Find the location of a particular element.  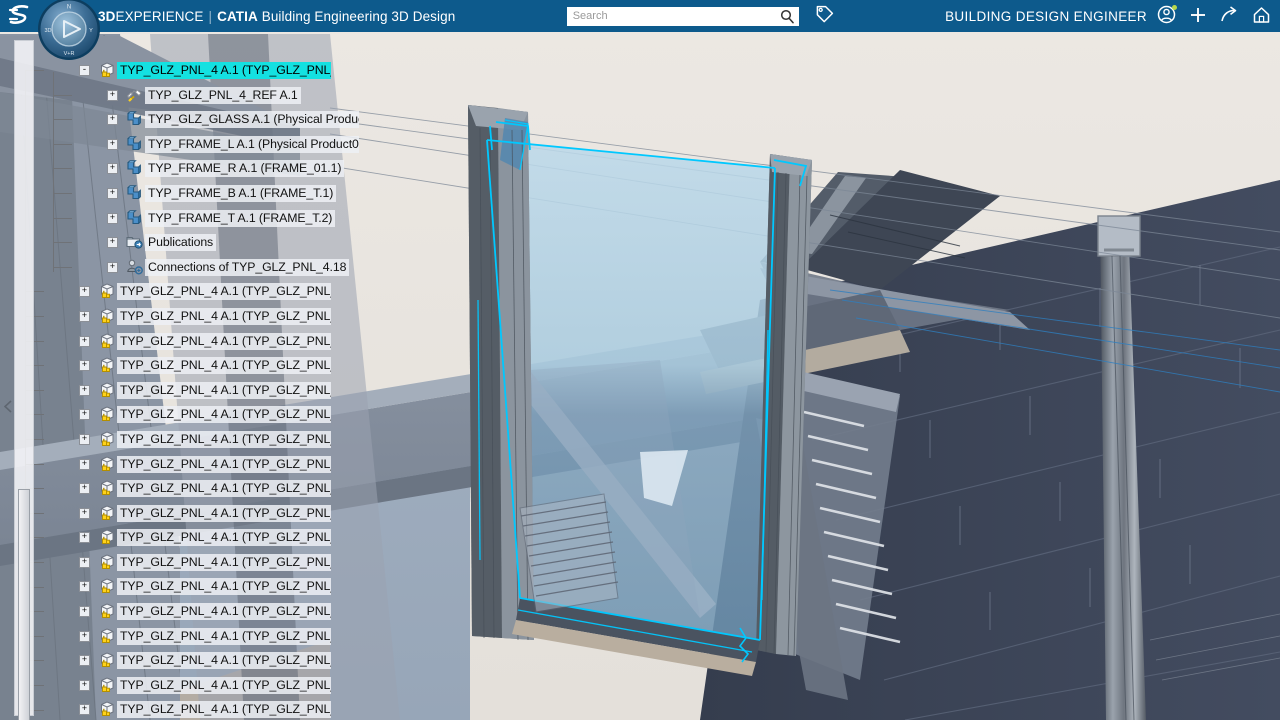

tree-node: + TYP_GLZ_PNL_4 A.1 (TYP_GLZ_PNL_4.36 is located at coordinates (205, 708).